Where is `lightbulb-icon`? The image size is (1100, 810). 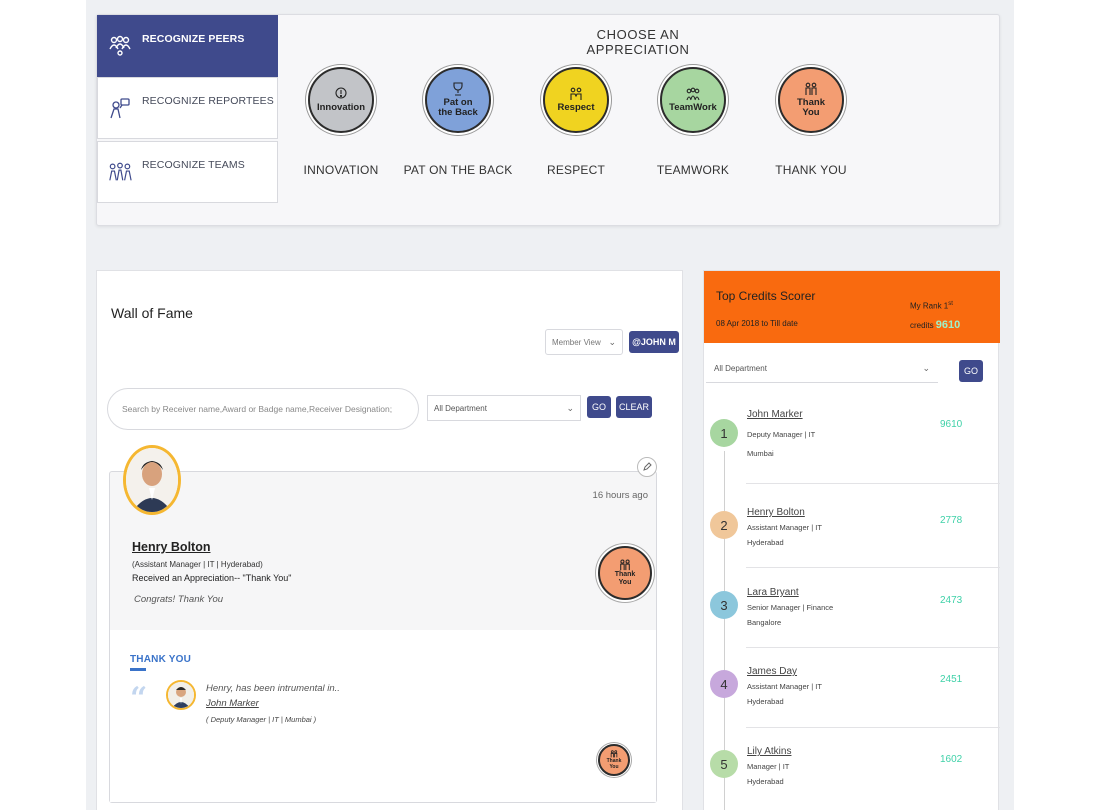
lightbulb-icon is located at coordinates (341, 93).